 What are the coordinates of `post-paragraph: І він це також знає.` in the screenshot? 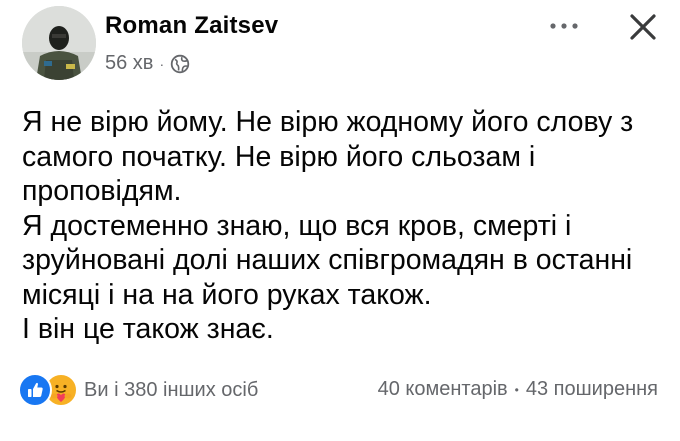 It's located at (148, 329).